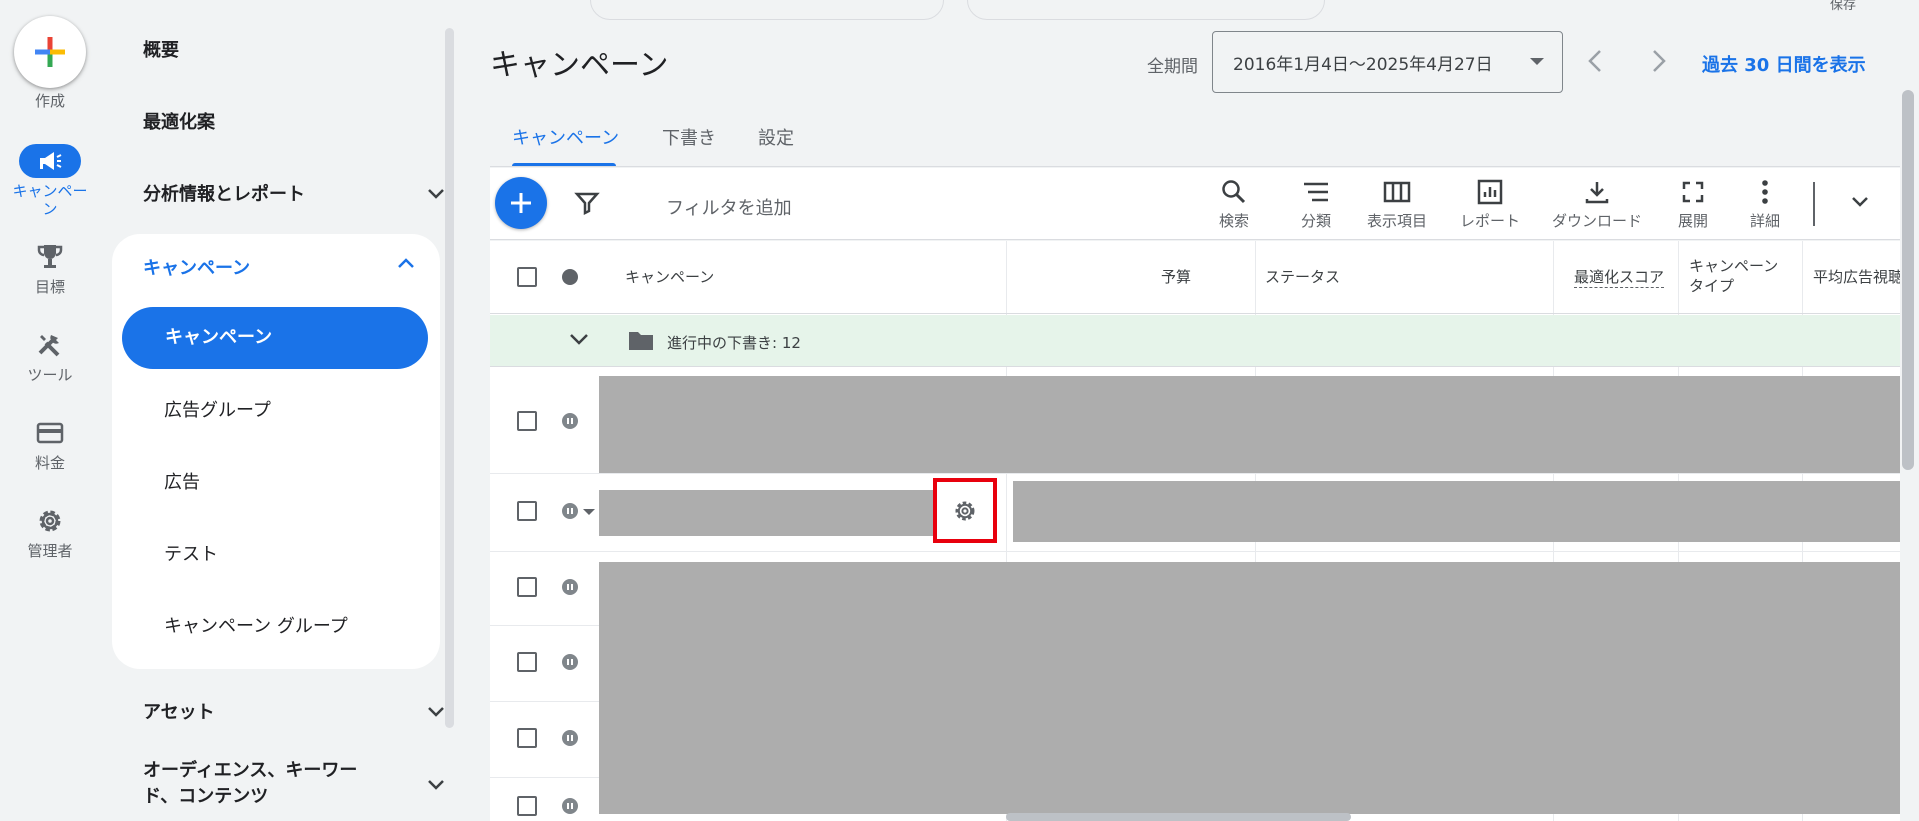 This screenshot has width=1919, height=821. Describe the element at coordinates (1316, 204) in the screenshot. I see `segment-button: 分類` at that location.